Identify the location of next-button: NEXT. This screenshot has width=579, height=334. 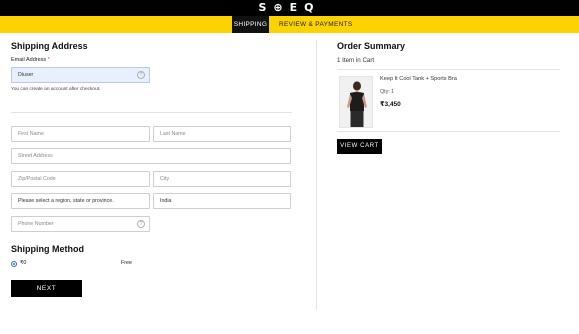
(46, 288).